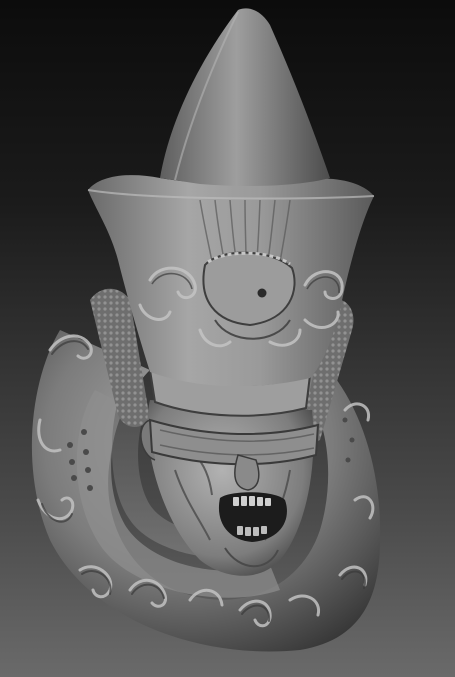 The width and height of the screenshot is (455, 677). I want to click on blindfolded-face, so click(230, 488).